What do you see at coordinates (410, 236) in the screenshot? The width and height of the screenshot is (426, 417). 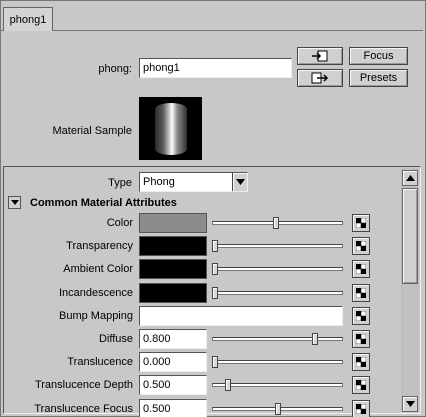 I see `scrollbar-thumb` at bounding box center [410, 236].